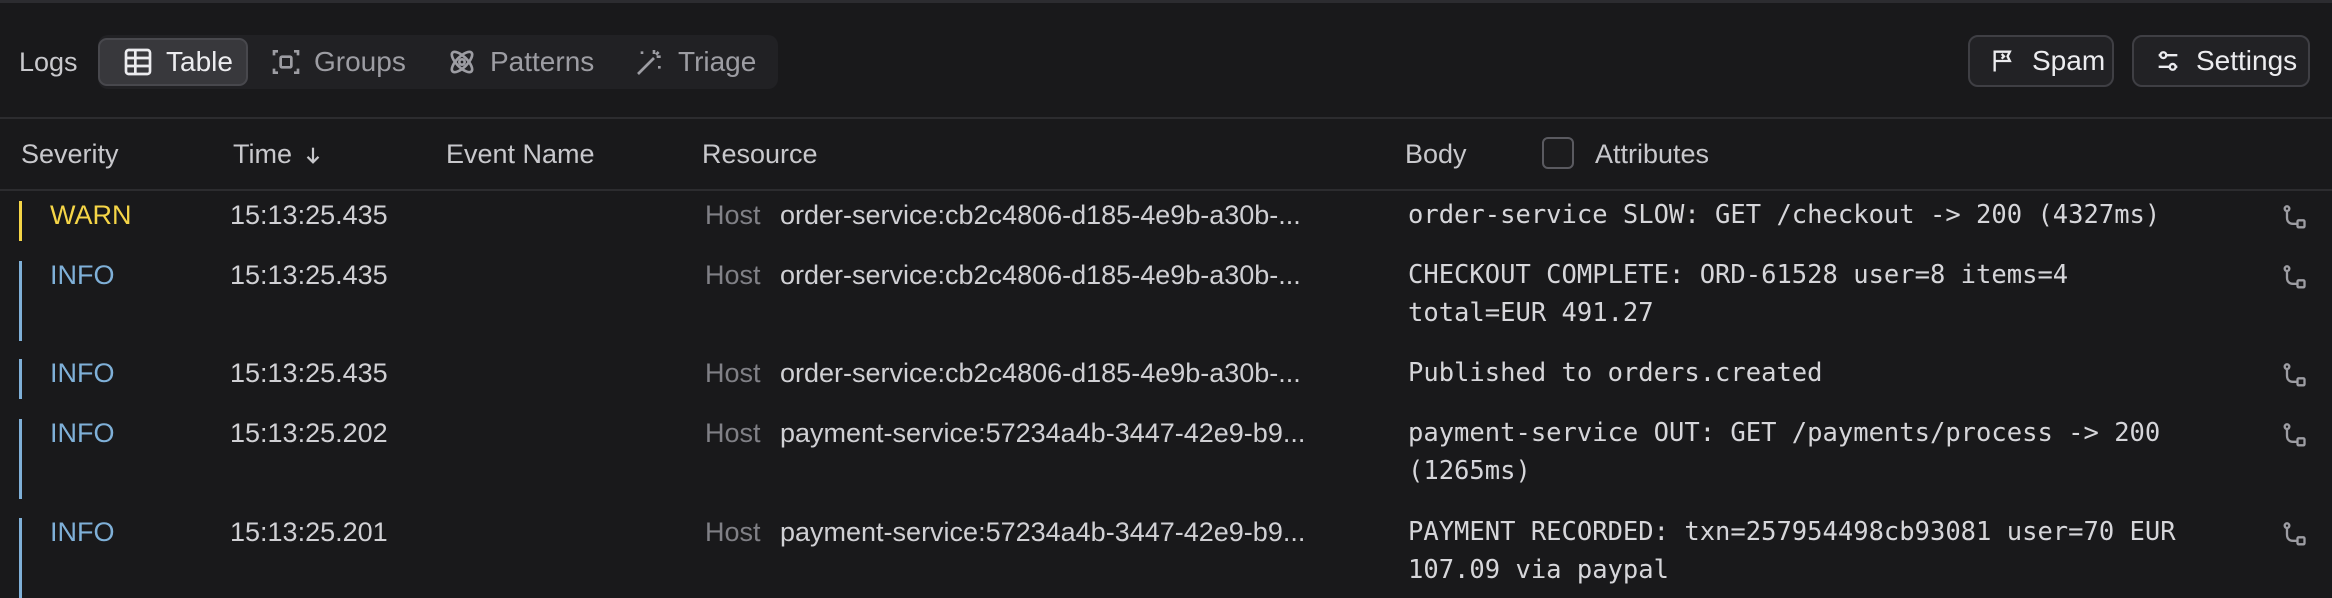 The height and width of the screenshot is (598, 2332). I want to click on tab-label: Groups, so click(360, 61).